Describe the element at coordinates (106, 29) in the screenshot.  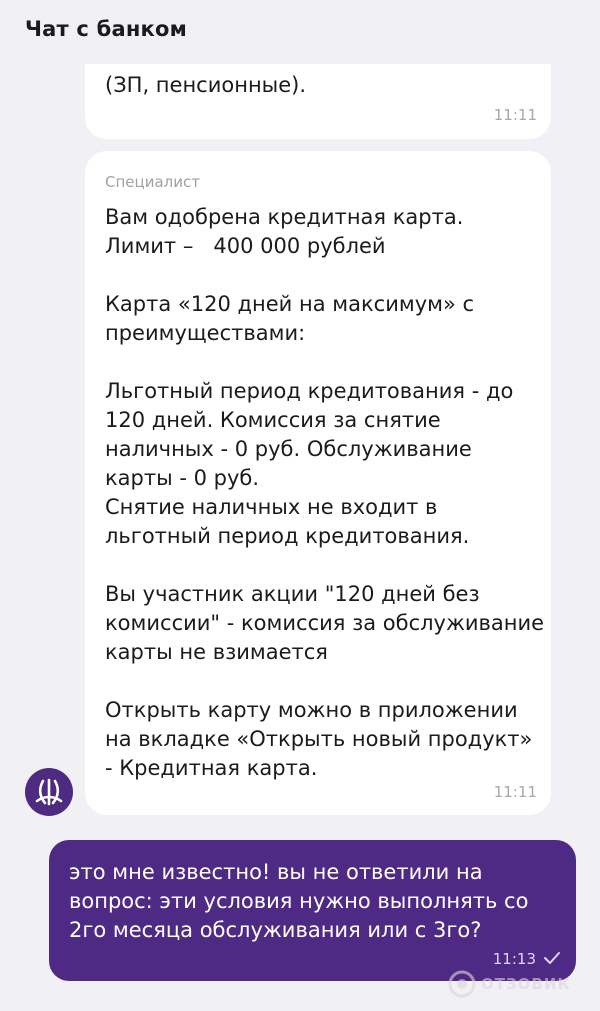
I see `page-title: Чат с банком` at that location.